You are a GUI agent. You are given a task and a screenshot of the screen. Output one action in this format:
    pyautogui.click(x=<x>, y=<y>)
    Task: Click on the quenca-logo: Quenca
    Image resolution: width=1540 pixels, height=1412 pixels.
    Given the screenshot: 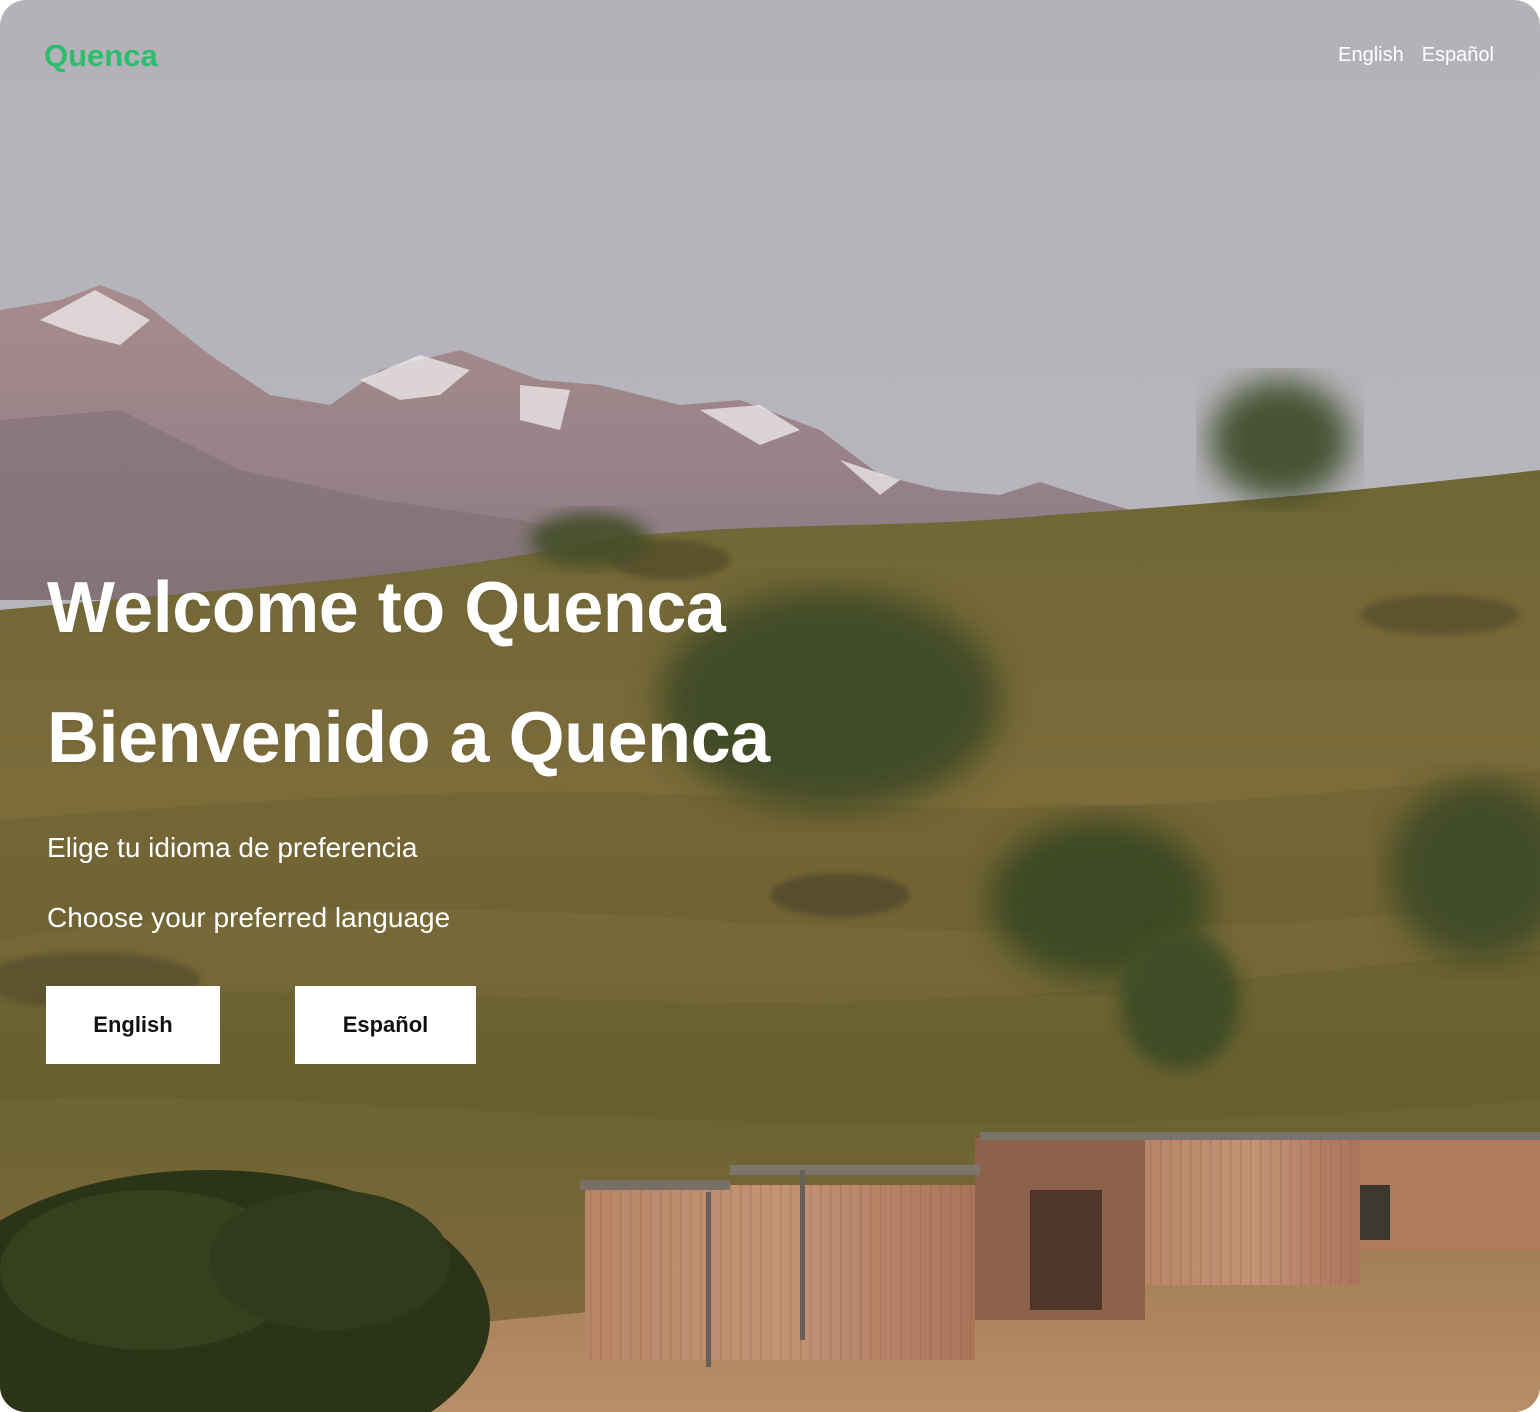 What is the action you would take?
    pyautogui.click(x=116, y=56)
    